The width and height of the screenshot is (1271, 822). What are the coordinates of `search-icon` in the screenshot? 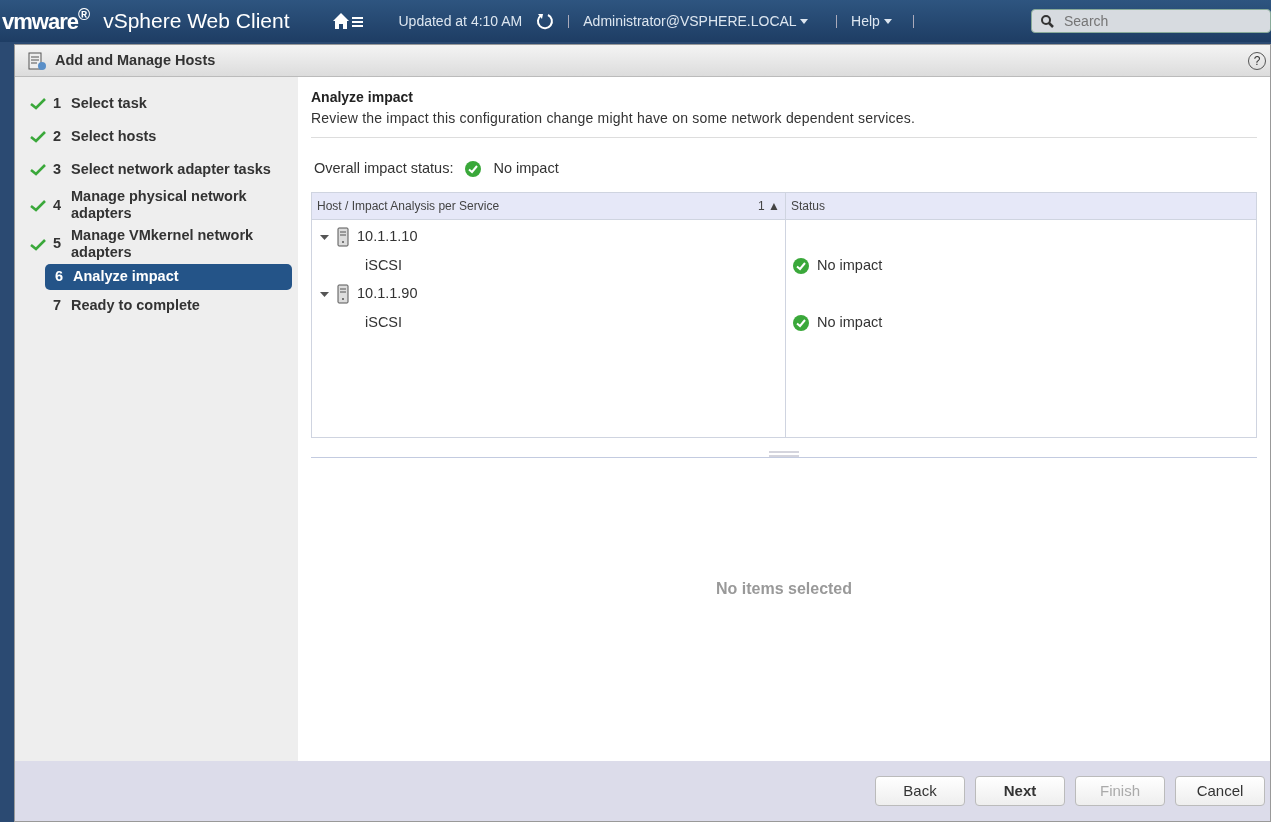 It's located at (1047, 21).